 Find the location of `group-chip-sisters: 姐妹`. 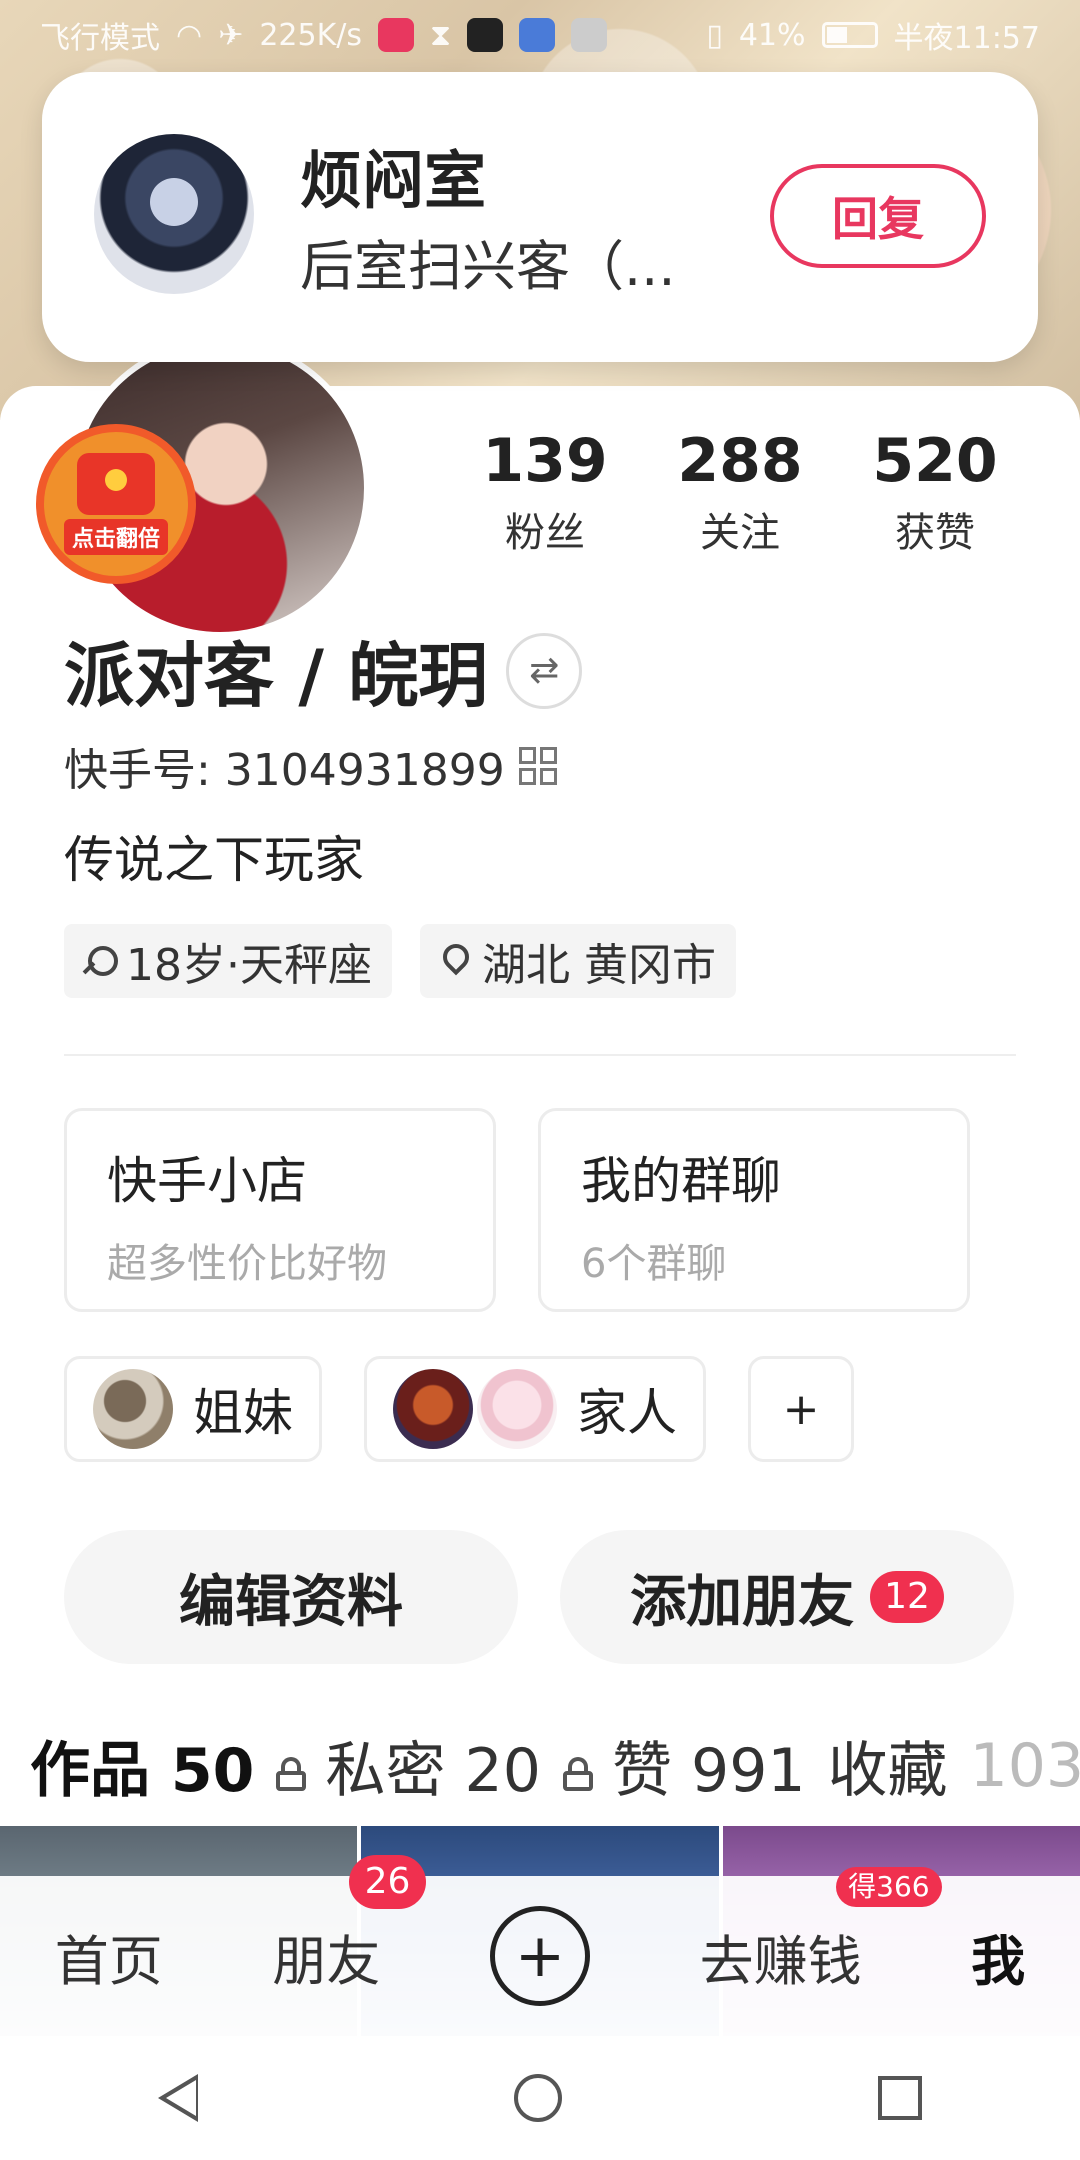

group-chip-sisters: 姐妹 is located at coordinates (193, 1409).